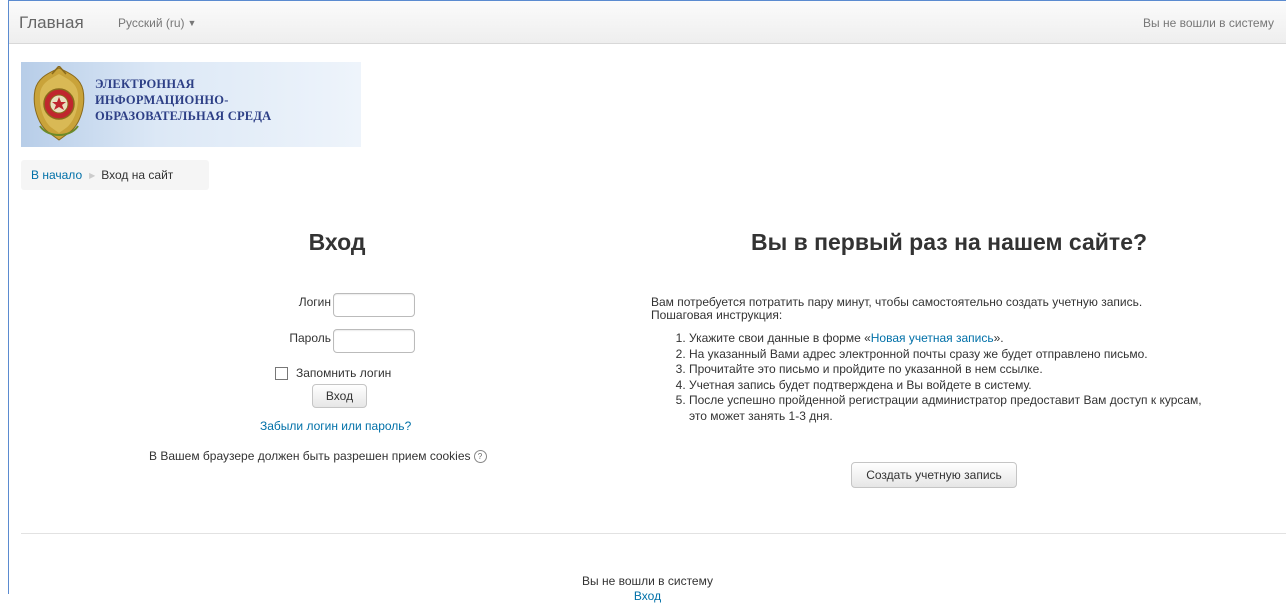 Image resolution: width=1286 pixels, height=603 pixels. Describe the element at coordinates (183, 116) in the screenshot. I see `logo-line: ОБРАЗОВАТЕЛЬНАЯ СРЕДА` at that location.